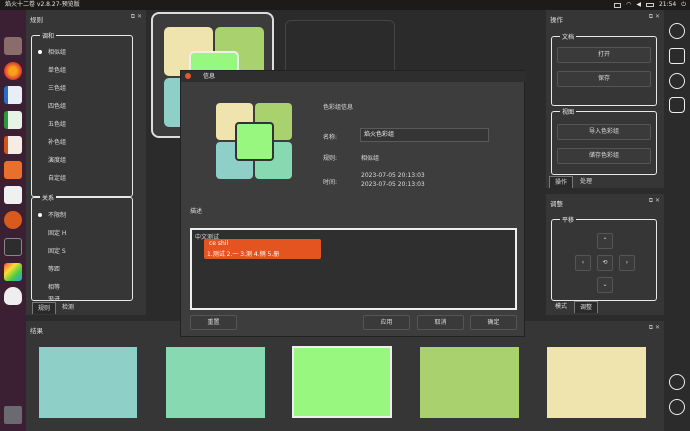  I want to click on tab-process: 处理, so click(586, 182).